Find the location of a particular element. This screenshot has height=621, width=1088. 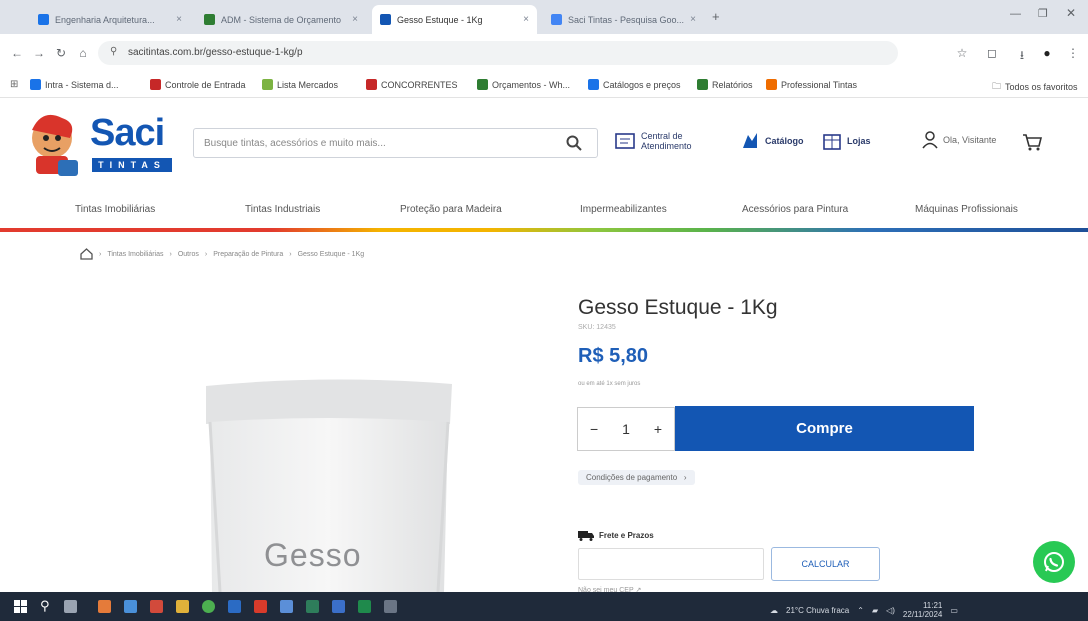

quantity-stepper: − 1 + is located at coordinates (626, 429).